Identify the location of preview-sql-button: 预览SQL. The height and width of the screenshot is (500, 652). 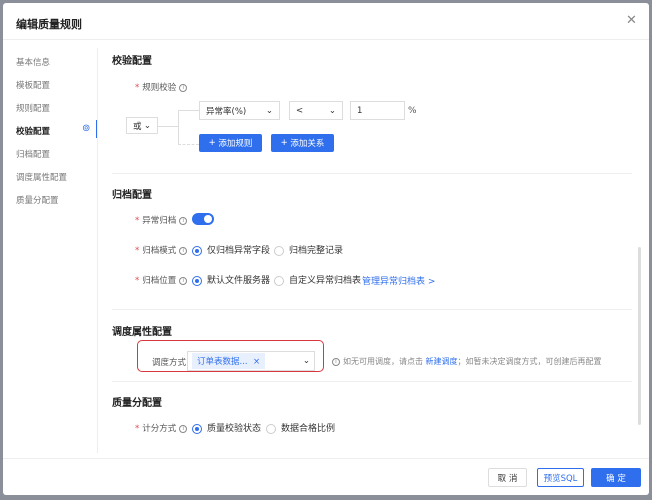
(560, 477).